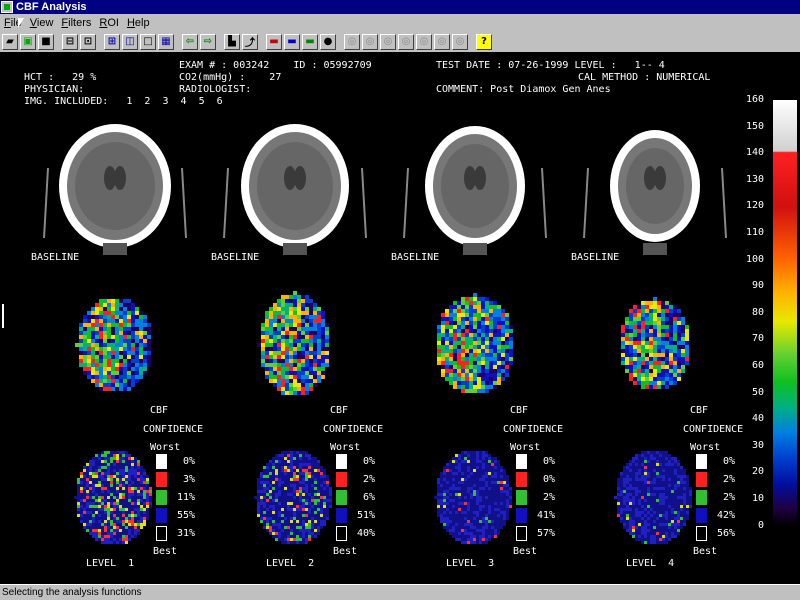  Describe the element at coordinates (70, 41) in the screenshot. I see `print-button: ⊟` at that location.